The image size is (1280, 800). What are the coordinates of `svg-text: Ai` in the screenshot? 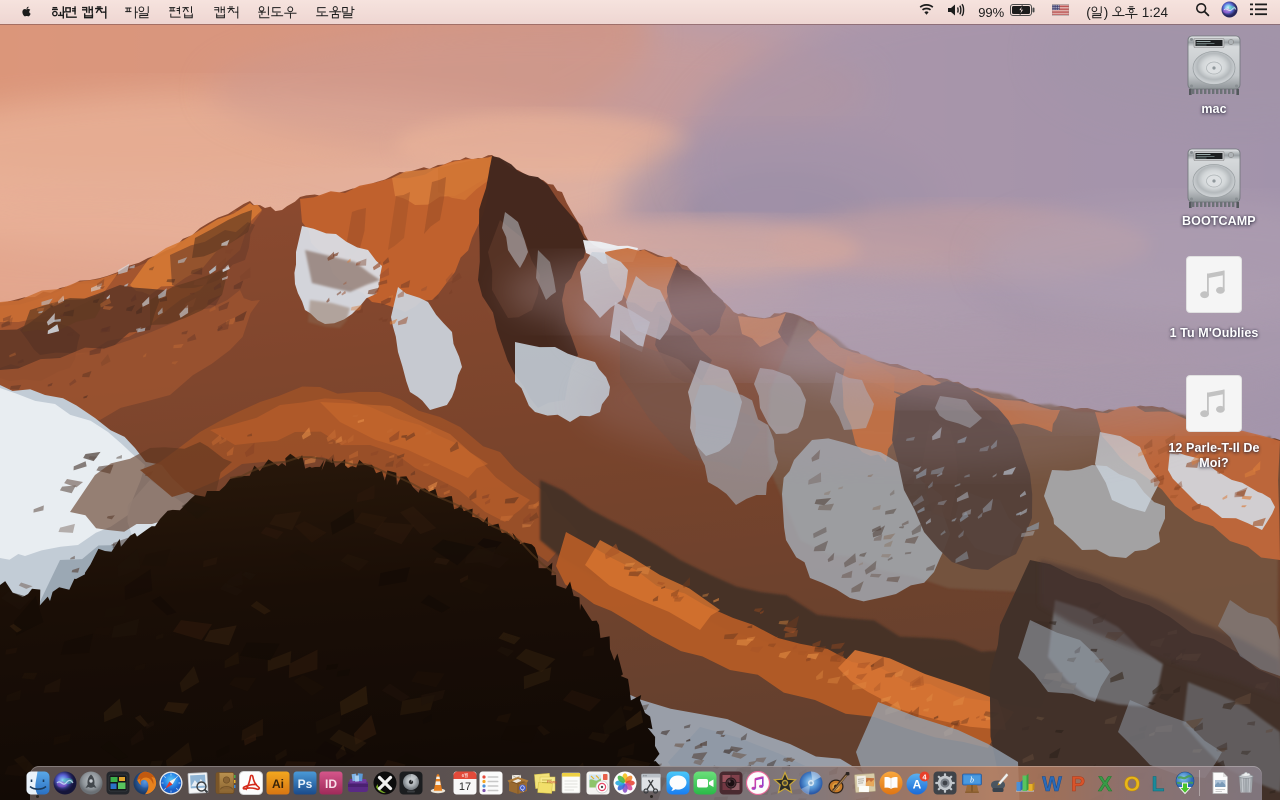 It's located at (278, 784).